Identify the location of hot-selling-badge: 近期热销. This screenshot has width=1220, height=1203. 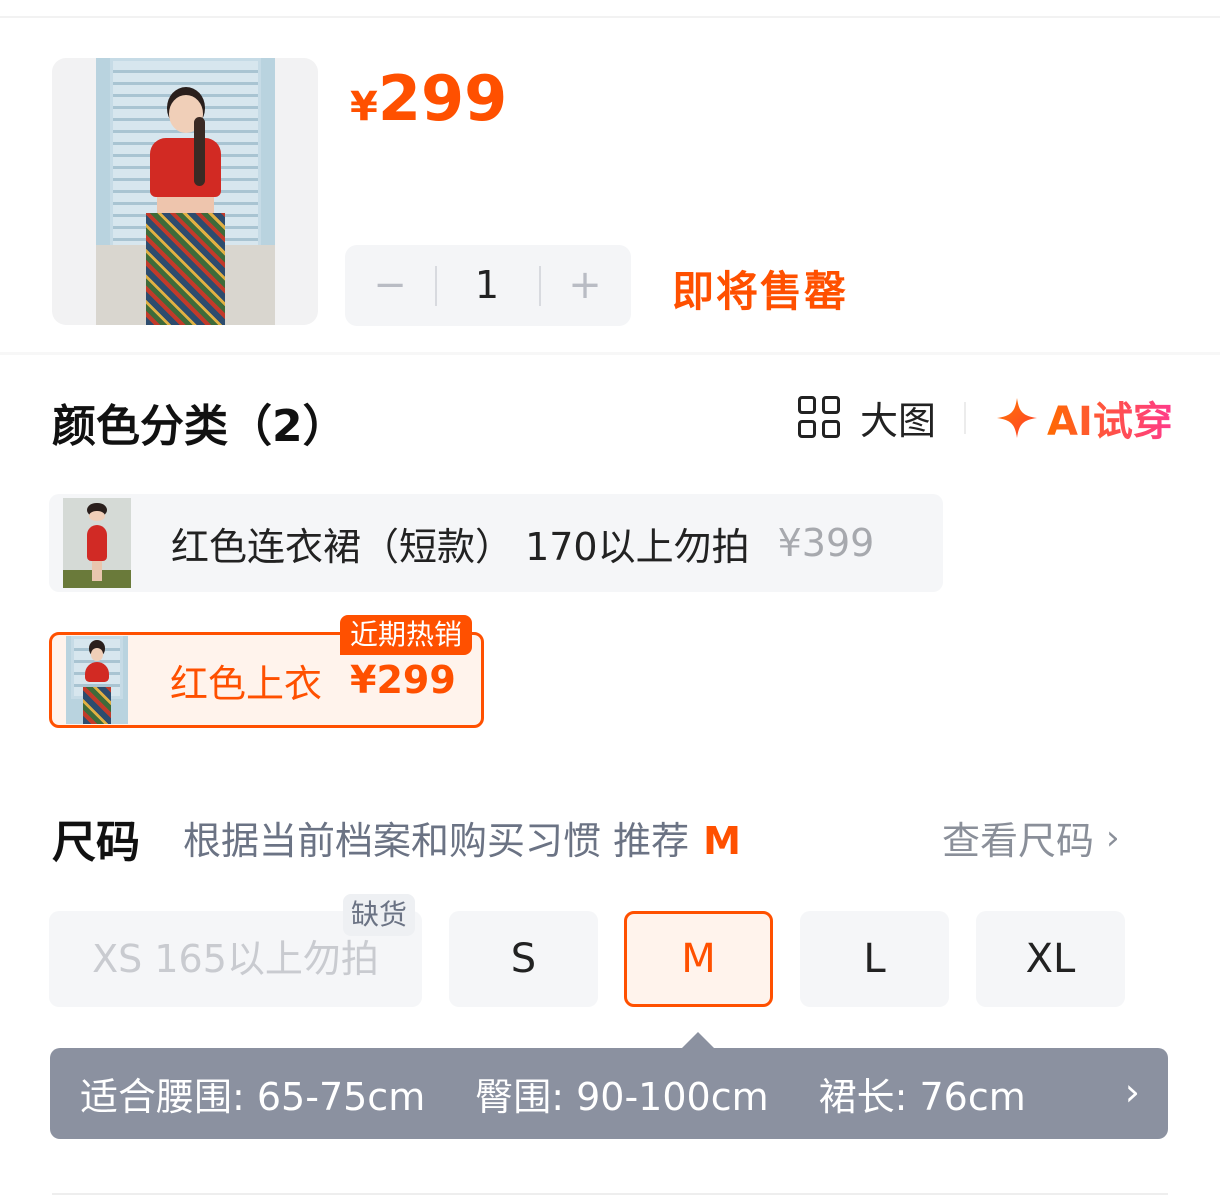
(406, 635).